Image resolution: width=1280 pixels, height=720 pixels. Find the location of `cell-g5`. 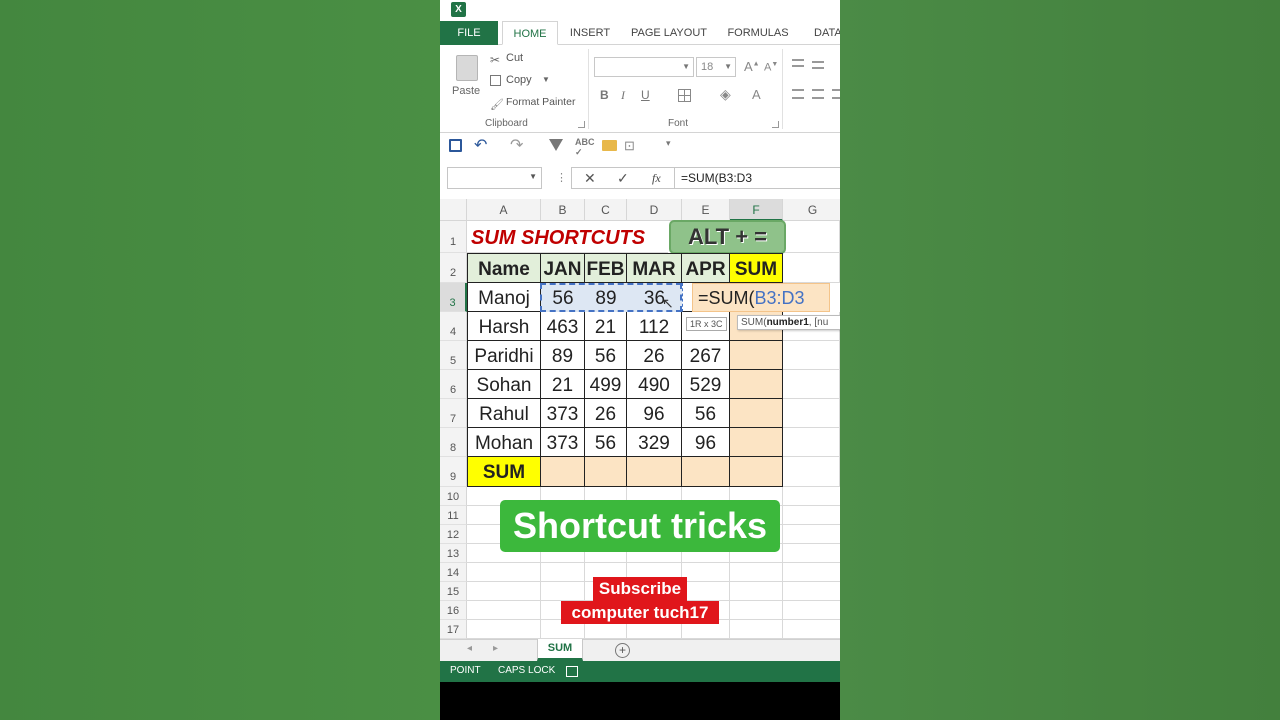

cell-g5 is located at coordinates (811, 355).